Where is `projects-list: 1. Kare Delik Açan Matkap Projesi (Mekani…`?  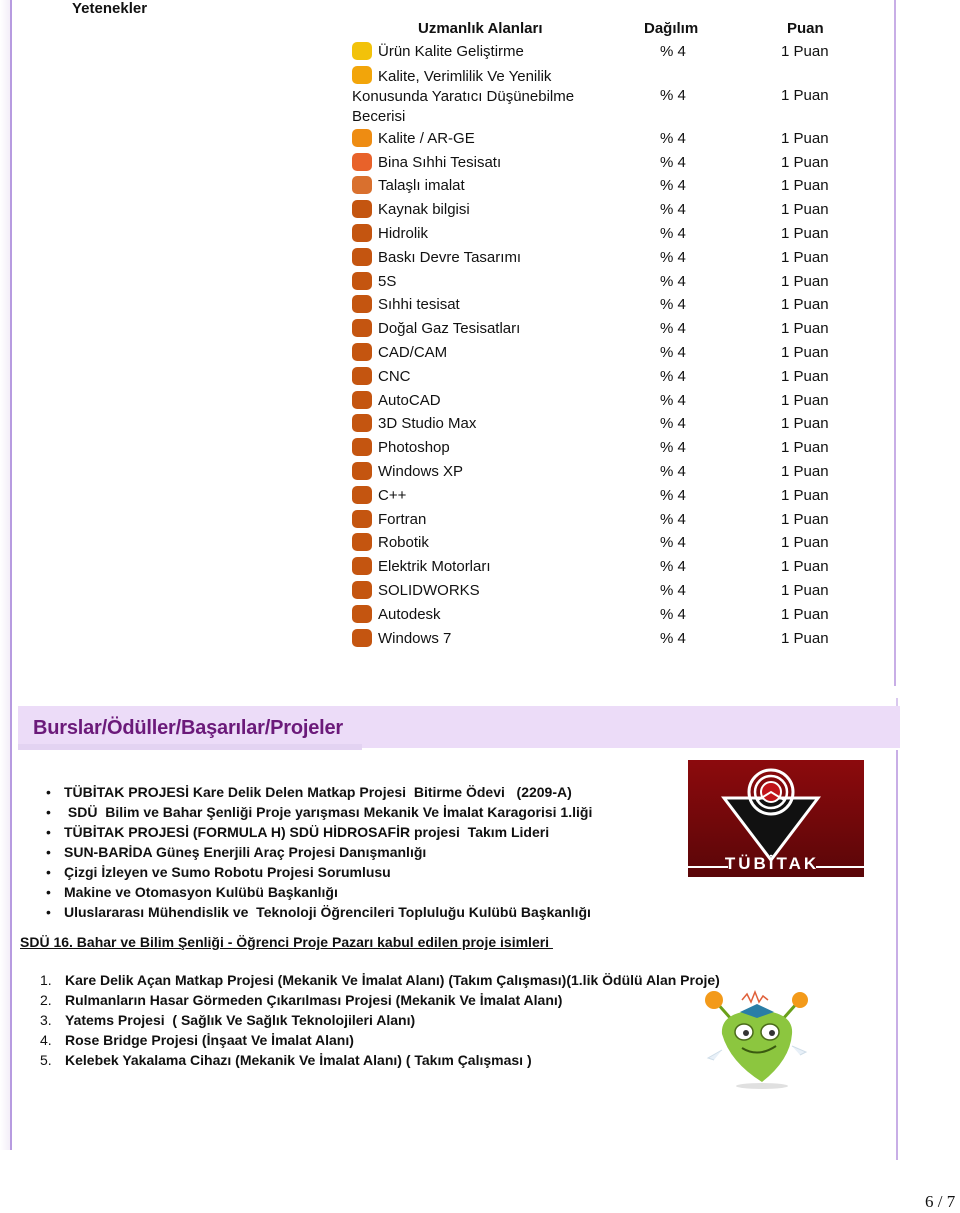
projects-list: 1. Kare Delik Açan Matkap Projesi (Mekani… is located at coordinates (380, 1020).